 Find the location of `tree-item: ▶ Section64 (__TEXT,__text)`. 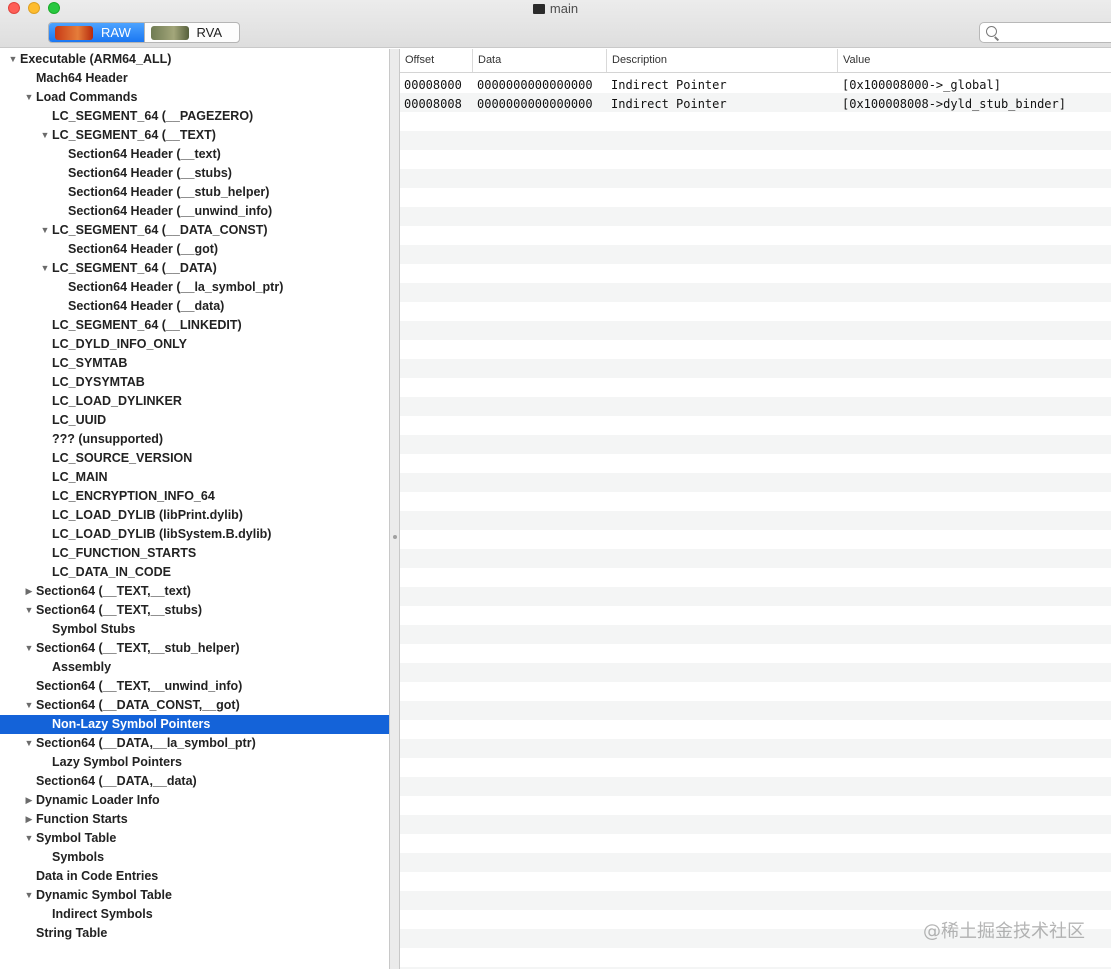

tree-item: ▶ Section64 (__TEXT,__text) is located at coordinates (194, 591).